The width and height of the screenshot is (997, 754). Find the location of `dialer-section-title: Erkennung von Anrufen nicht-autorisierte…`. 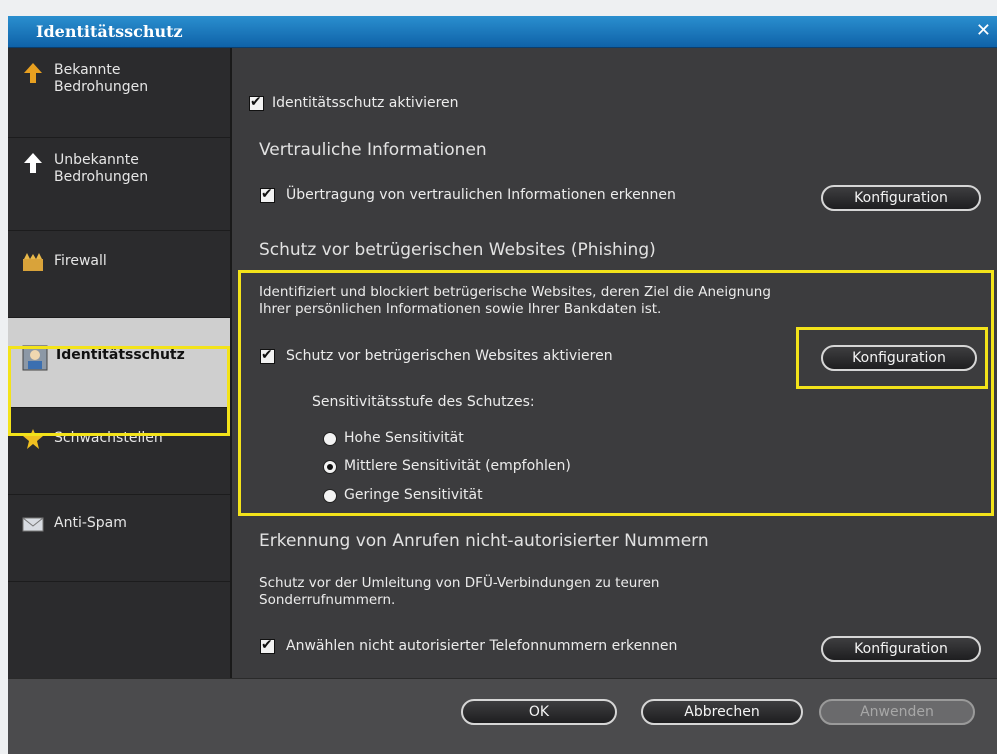

dialer-section-title: Erkennung von Anrufen nicht-autorisierte… is located at coordinates (484, 541).